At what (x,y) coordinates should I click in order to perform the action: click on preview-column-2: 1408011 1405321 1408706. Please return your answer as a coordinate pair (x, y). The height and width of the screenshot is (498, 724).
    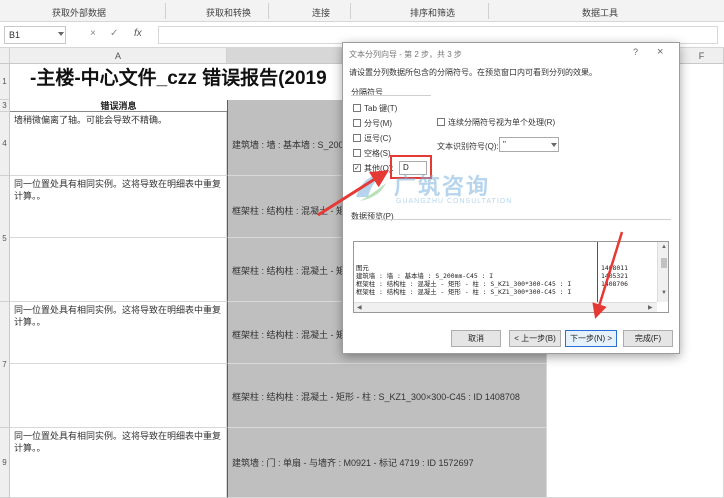
    Looking at the image, I should click on (628, 272).